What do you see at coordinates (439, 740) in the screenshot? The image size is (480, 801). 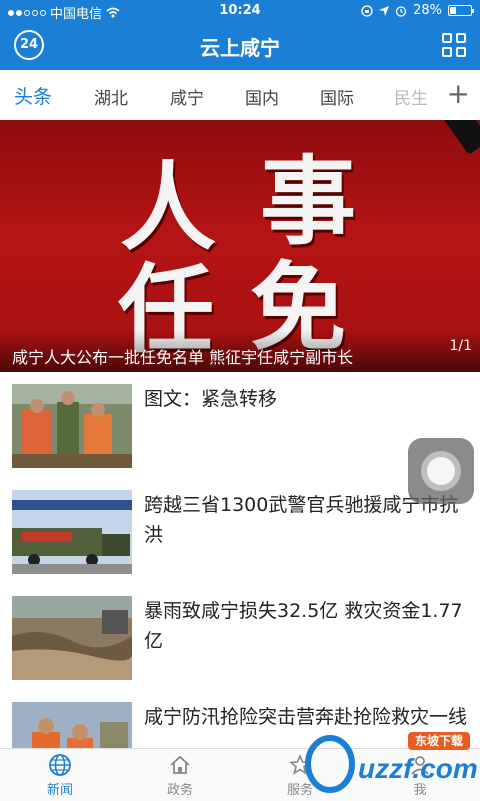 I see `watermark-sub: 东坡下载` at bounding box center [439, 740].